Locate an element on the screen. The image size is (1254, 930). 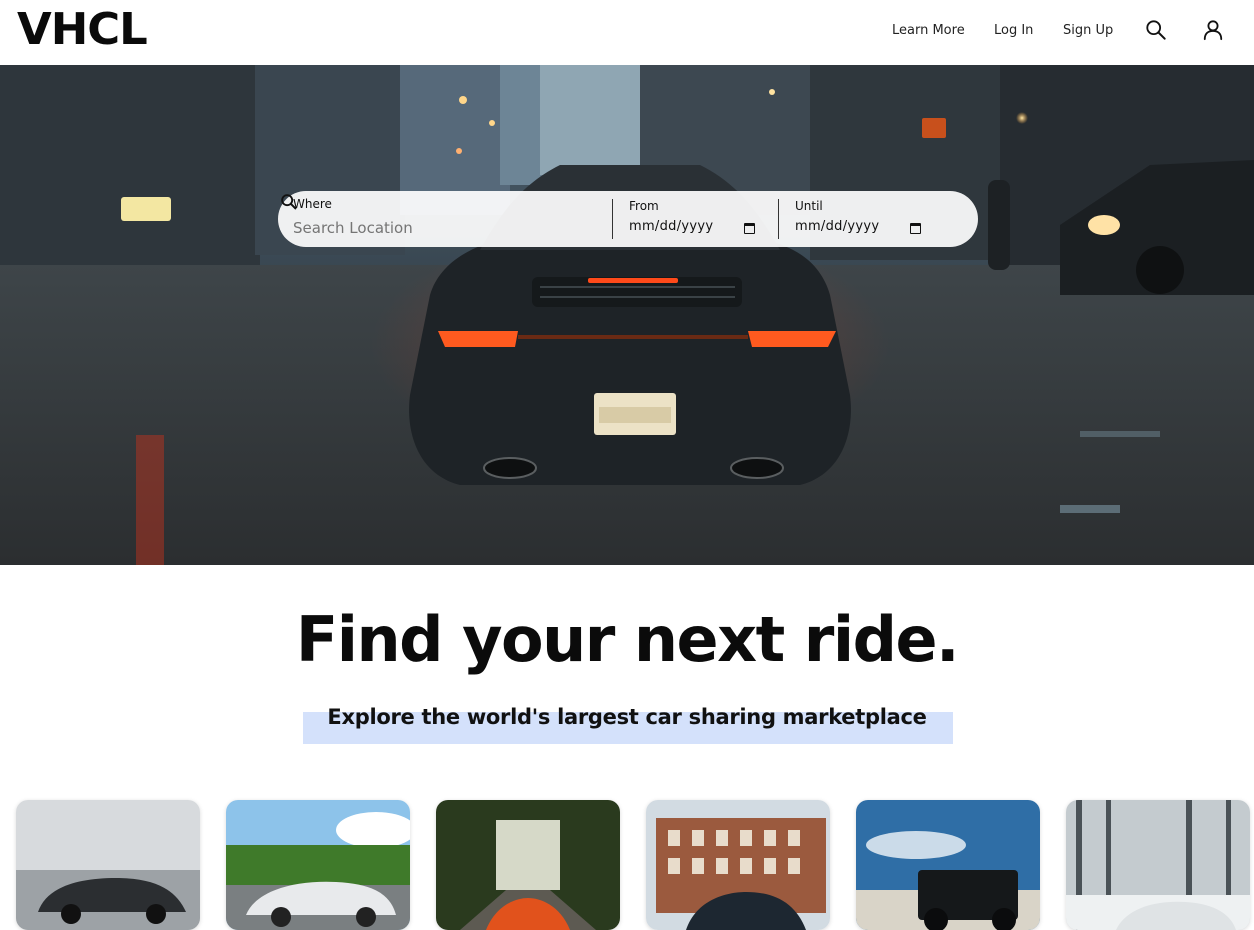
search-icon is located at coordinates (1156, 30).